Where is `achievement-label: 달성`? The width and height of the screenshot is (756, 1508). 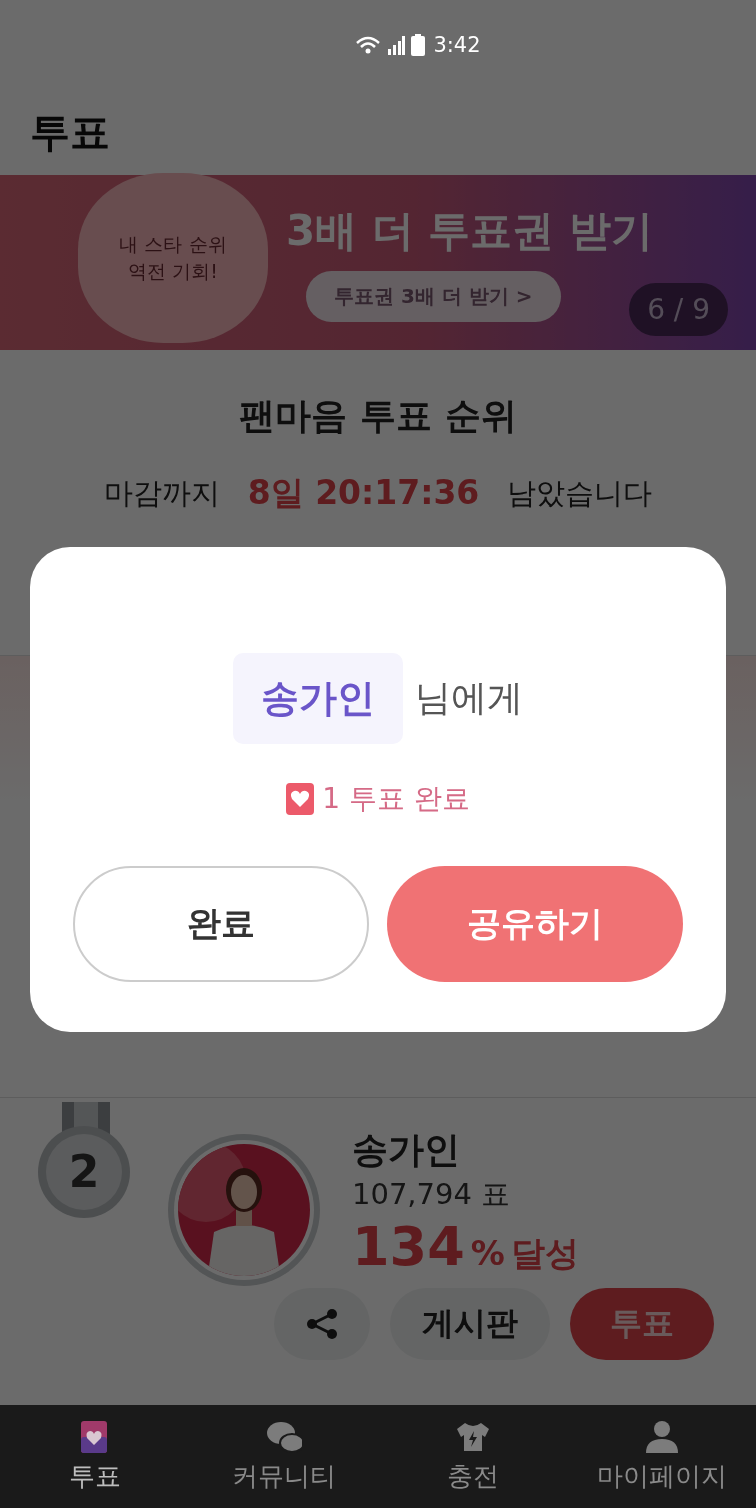
achievement-label: 달성 is located at coordinates (544, 1253).